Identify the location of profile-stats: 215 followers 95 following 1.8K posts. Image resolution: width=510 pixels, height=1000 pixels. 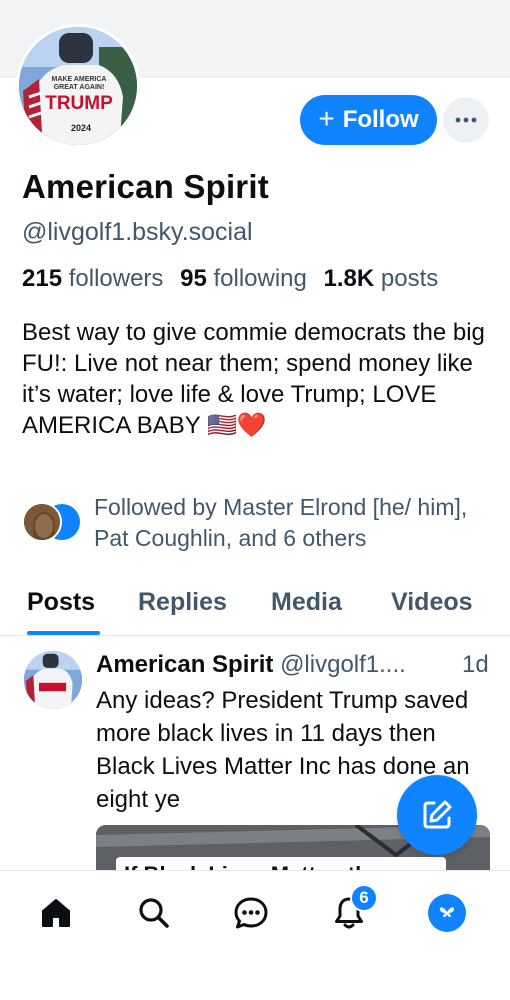
(235, 279).